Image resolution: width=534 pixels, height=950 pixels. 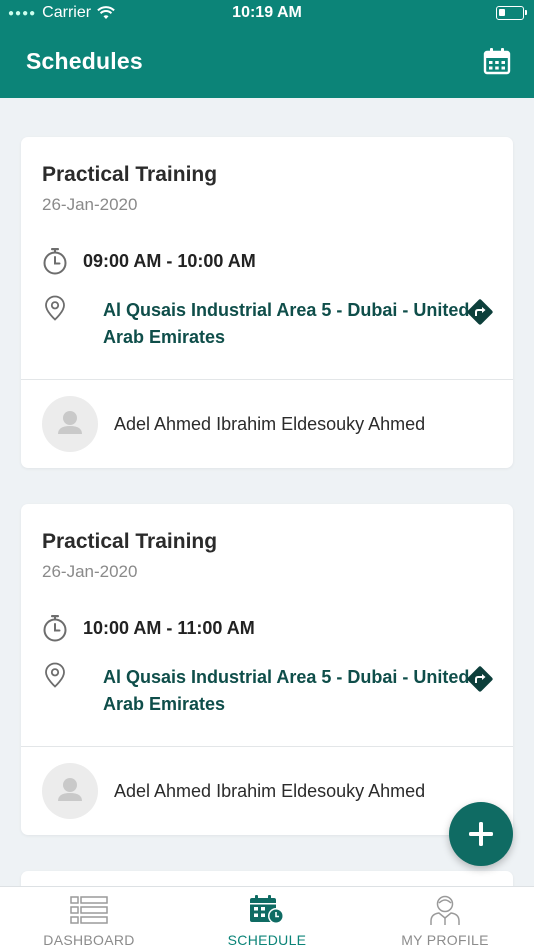 I want to click on tab-schedule: SCHEDULE, so click(x=267, y=918).